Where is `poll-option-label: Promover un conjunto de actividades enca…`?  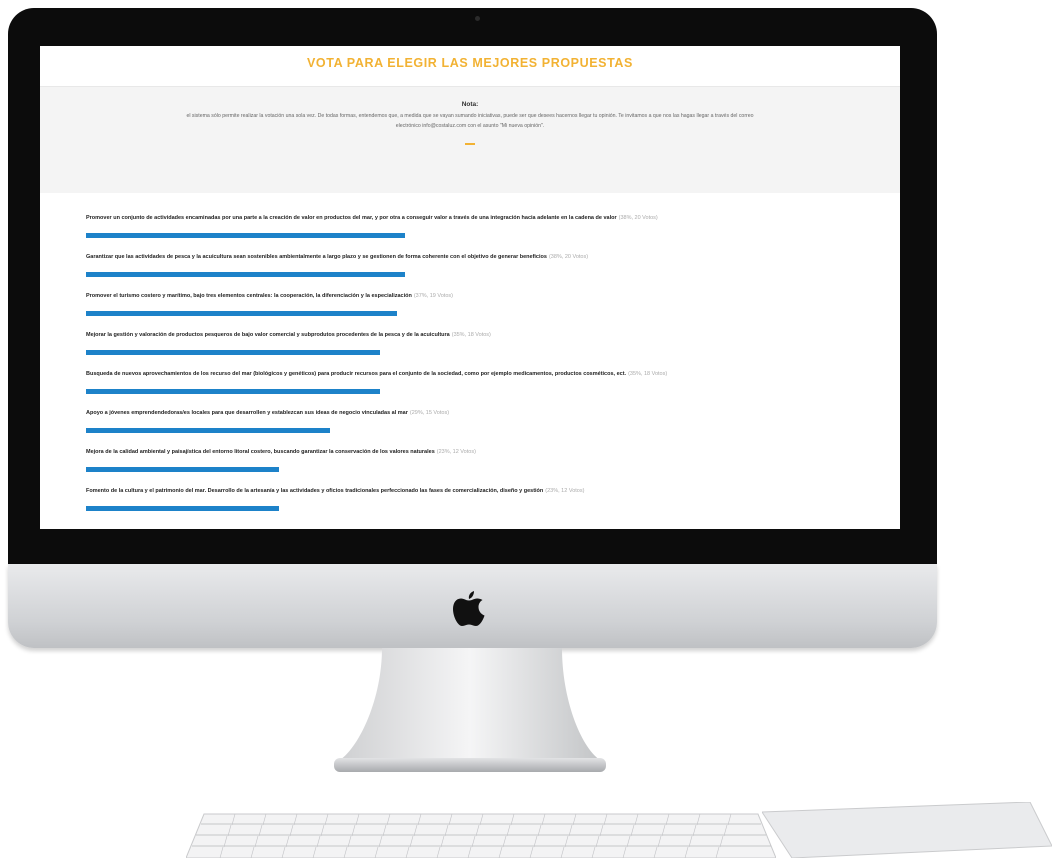
poll-option-label: Promover un conjunto de actividades enca… is located at coordinates (493, 218).